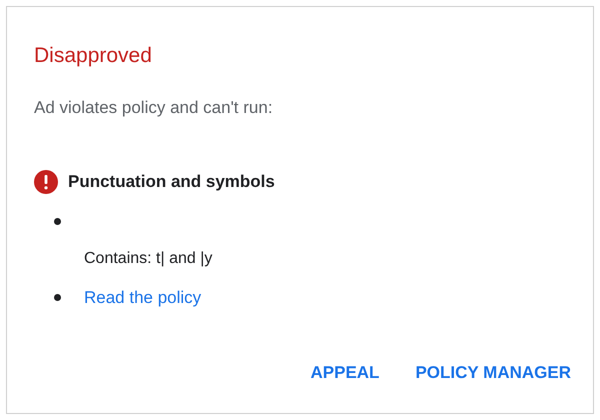 This screenshot has height=420, width=600. What do you see at coordinates (93, 56) in the screenshot?
I see `status-title: Disapproved` at bounding box center [93, 56].